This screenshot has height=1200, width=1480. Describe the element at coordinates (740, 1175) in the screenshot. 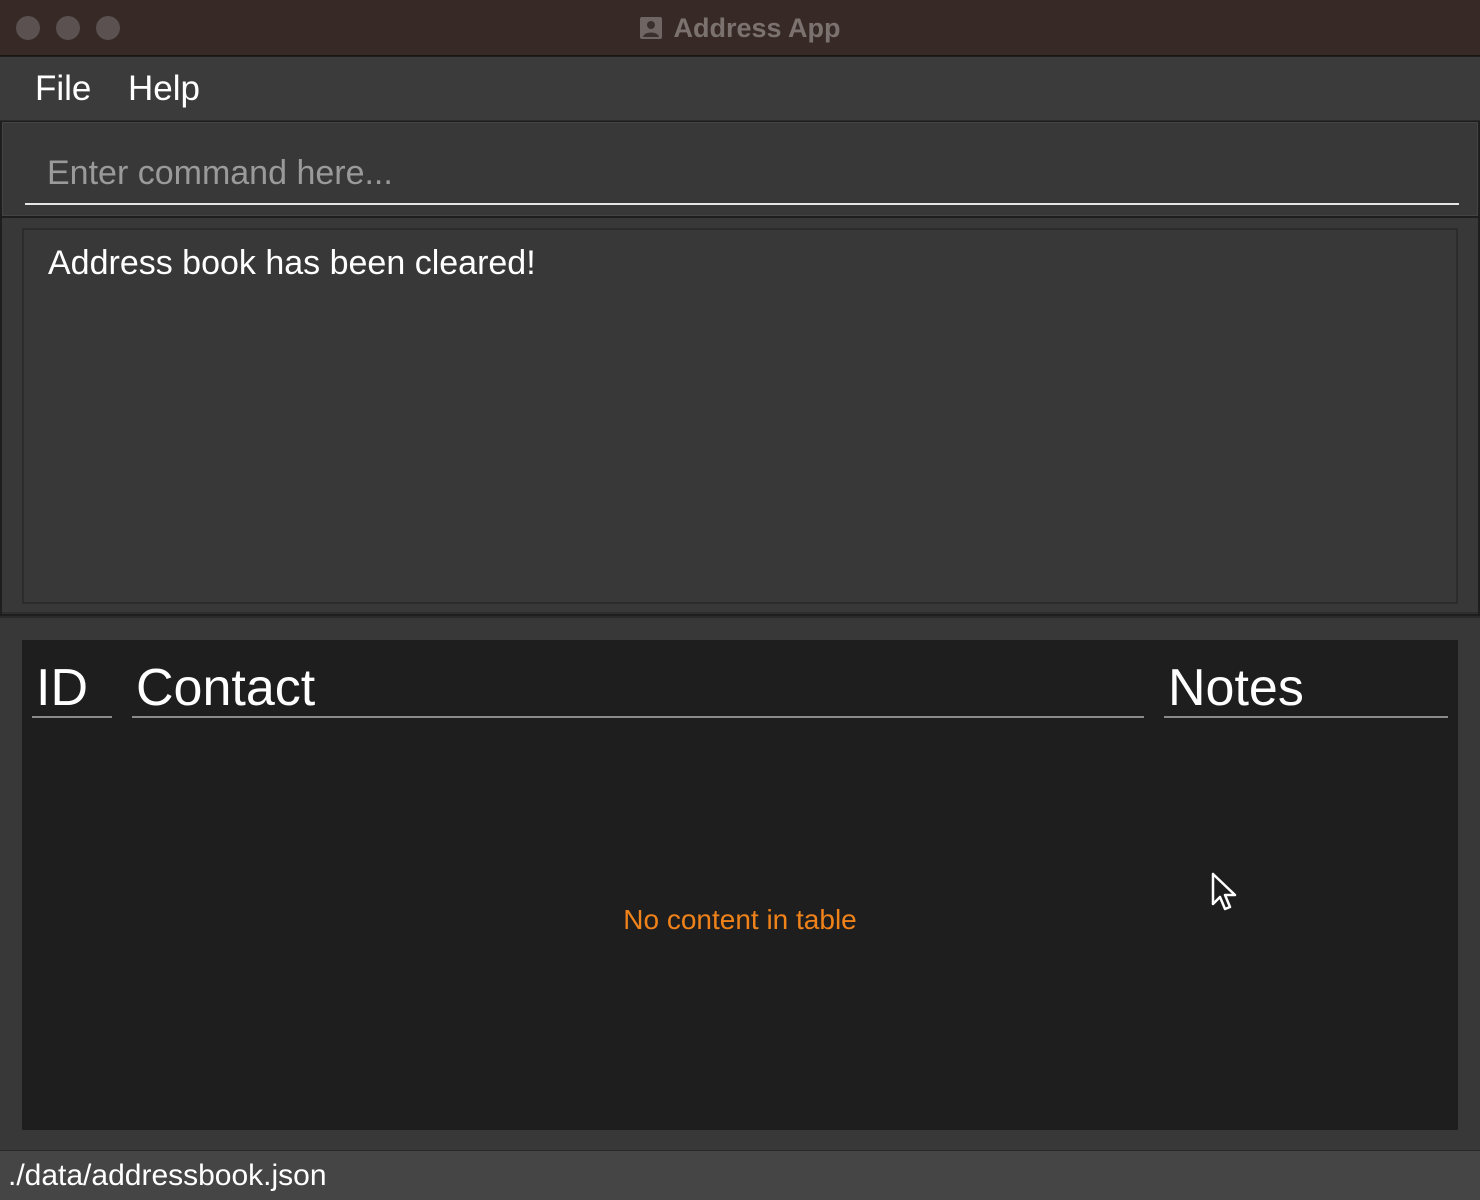

I see `status-bar: ./data/addressbook.json` at that location.